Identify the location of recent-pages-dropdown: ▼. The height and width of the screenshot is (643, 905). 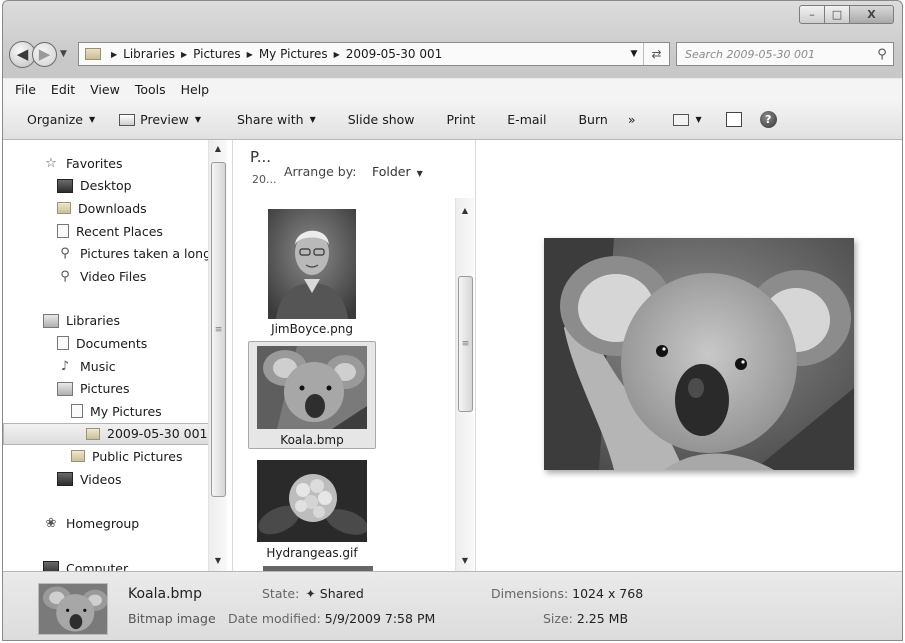
(67, 54).